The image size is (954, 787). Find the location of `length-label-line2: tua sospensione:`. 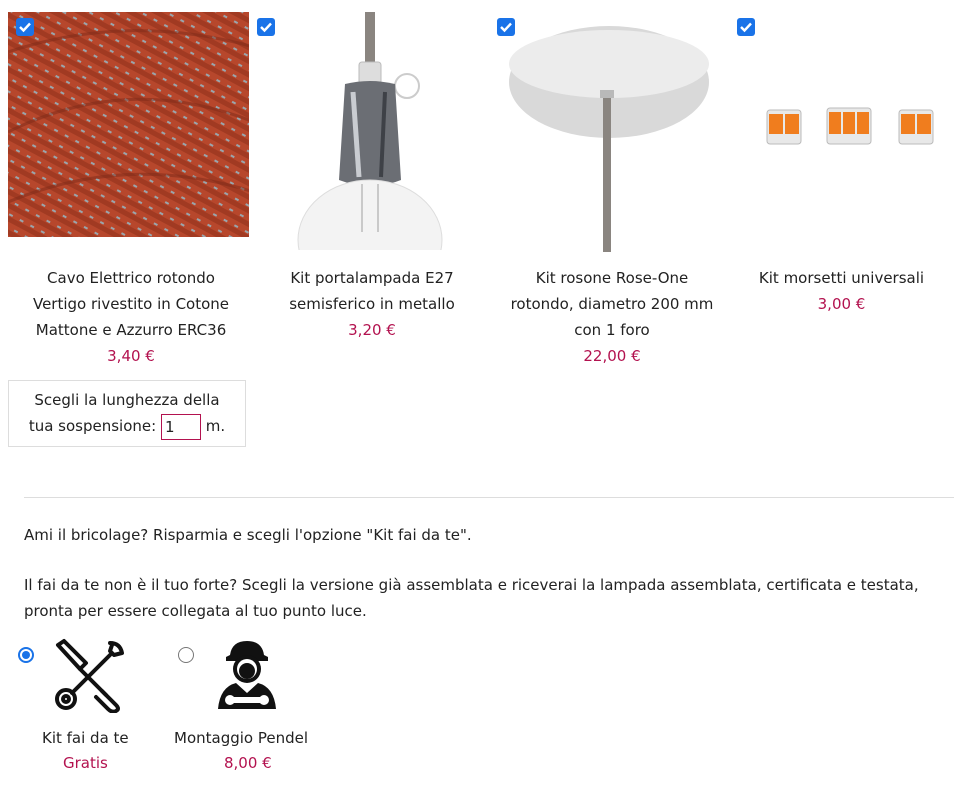

length-label-line2: tua sospensione: is located at coordinates (92, 426).